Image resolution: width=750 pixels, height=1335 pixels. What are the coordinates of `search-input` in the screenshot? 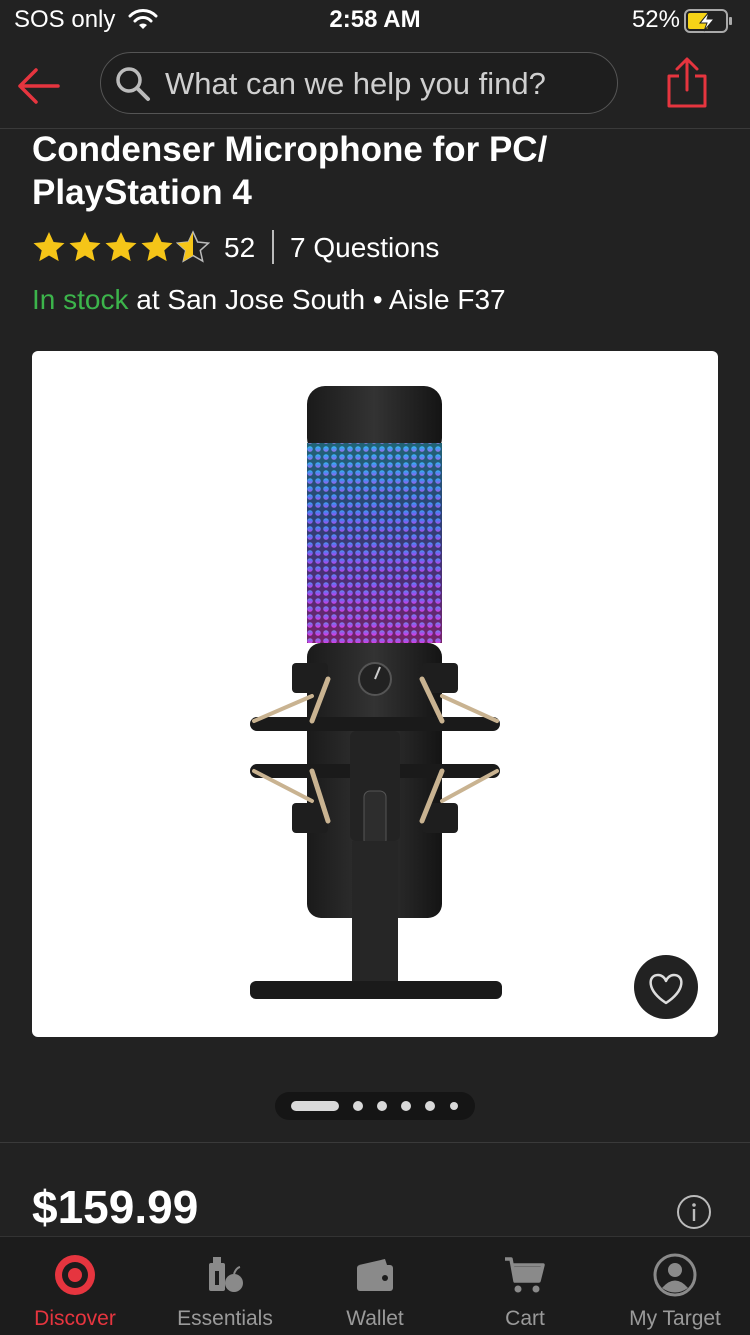 It's located at (385, 84).